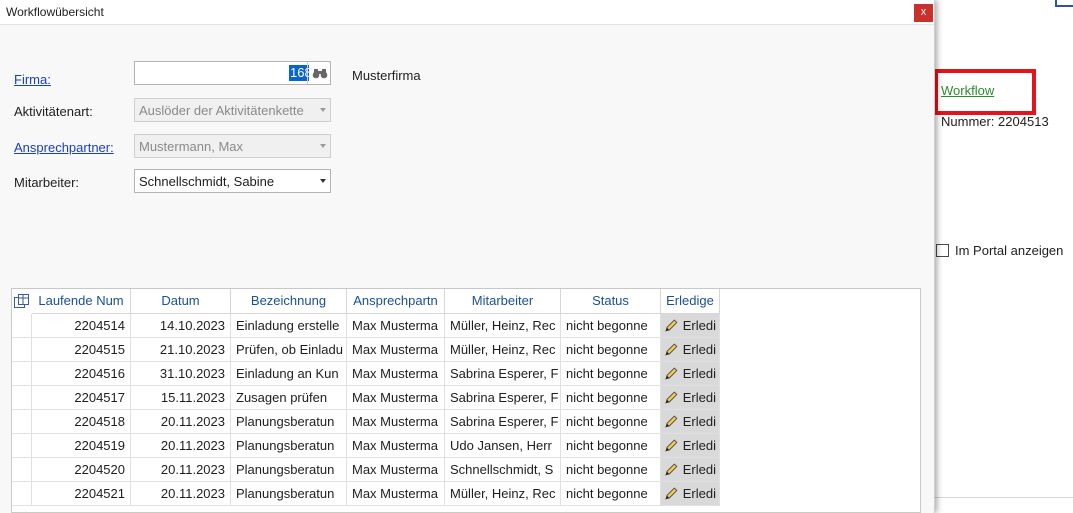 This screenshot has width=1073, height=513. What do you see at coordinates (81, 326) in the screenshot?
I see `cell-laufende-num: 2204514` at bounding box center [81, 326].